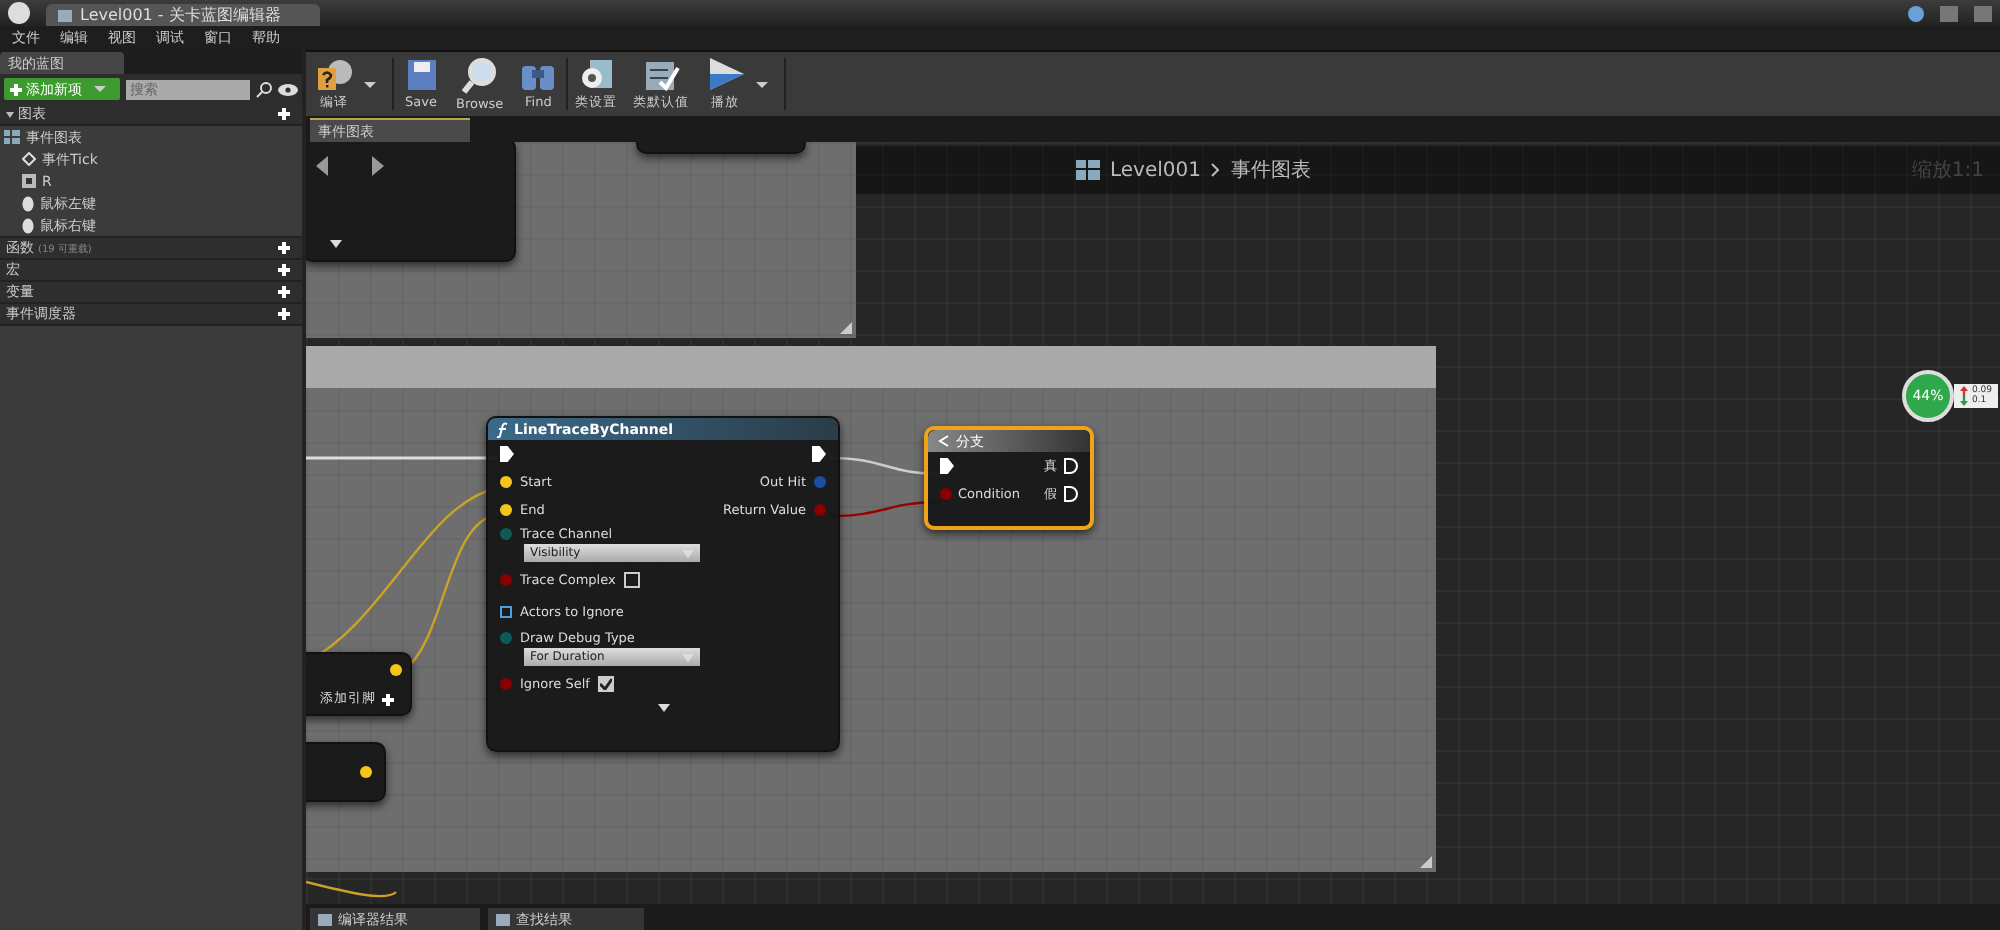 This screenshot has width=2000, height=930. Describe the element at coordinates (183, 15) in the screenshot. I see `window-tab: Level001 - 关卡蓝图编辑器` at that location.